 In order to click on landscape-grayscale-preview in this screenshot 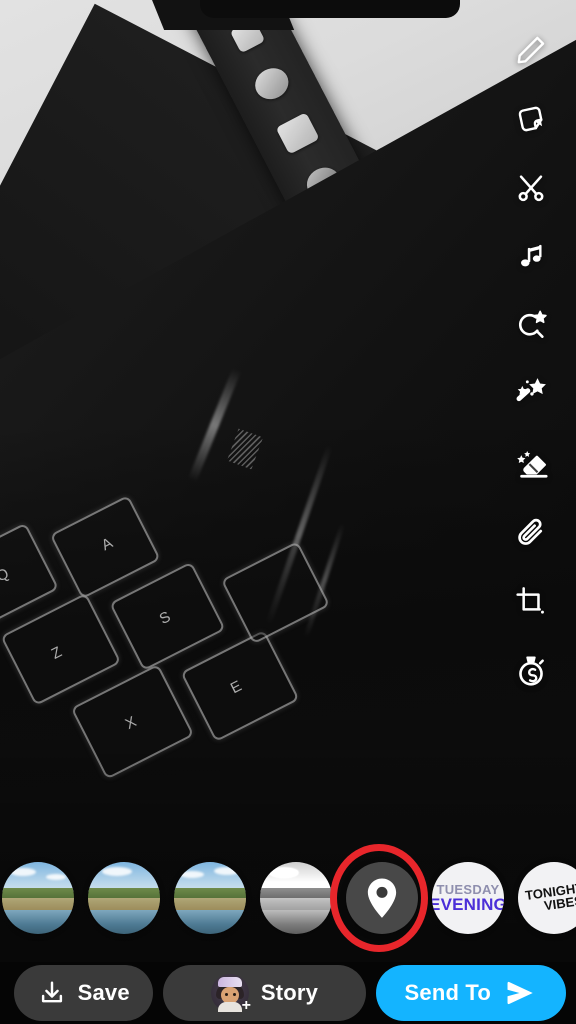, I will do `click(296, 898)`.